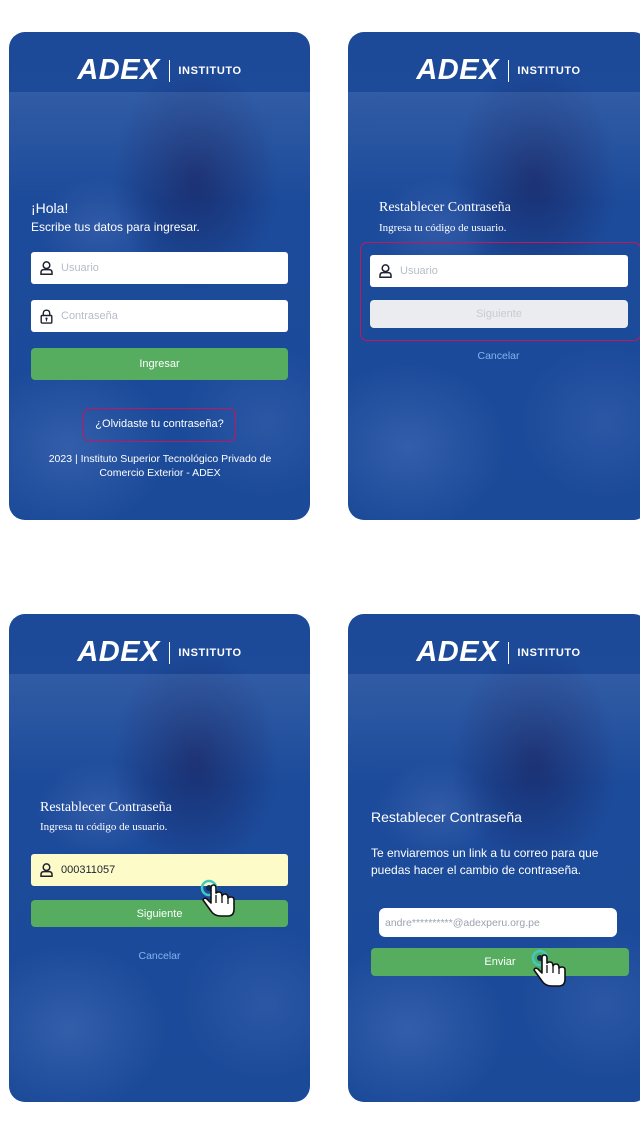 Image resolution: width=640 pixels, height=1124 pixels. Describe the element at coordinates (462, 922) in the screenshot. I see `masked-email-text: andre**********@adexperu.org.pe` at that location.